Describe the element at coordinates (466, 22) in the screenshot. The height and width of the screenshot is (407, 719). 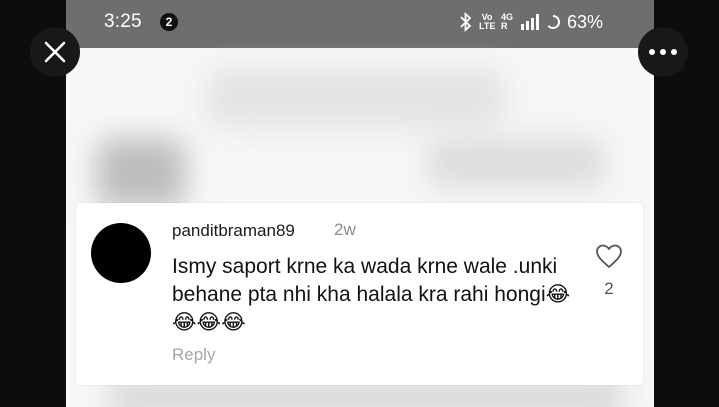
I see `bluetooth-icon` at that location.